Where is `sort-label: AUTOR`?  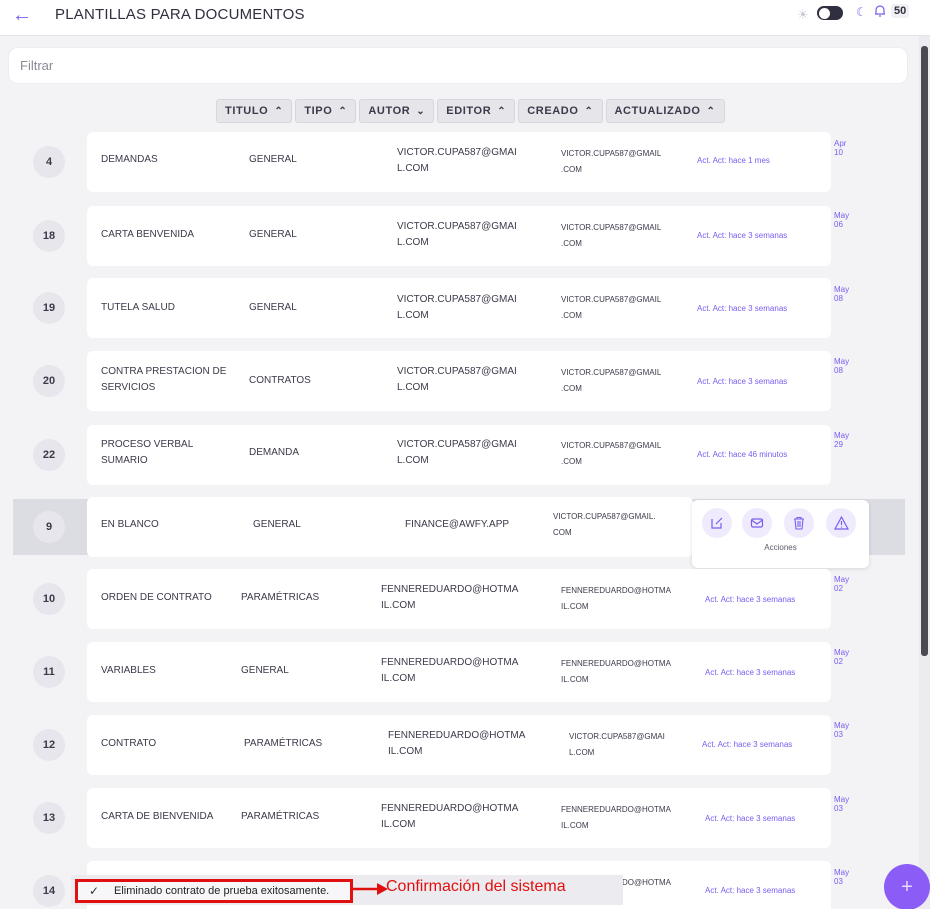
sort-label: AUTOR is located at coordinates (389, 111).